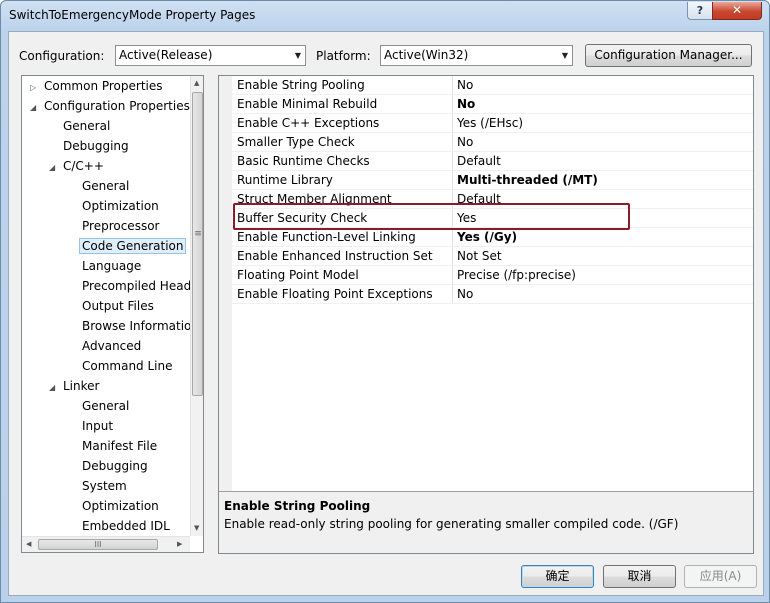  I want to click on tree-item: Output Files, so click(111, 306).